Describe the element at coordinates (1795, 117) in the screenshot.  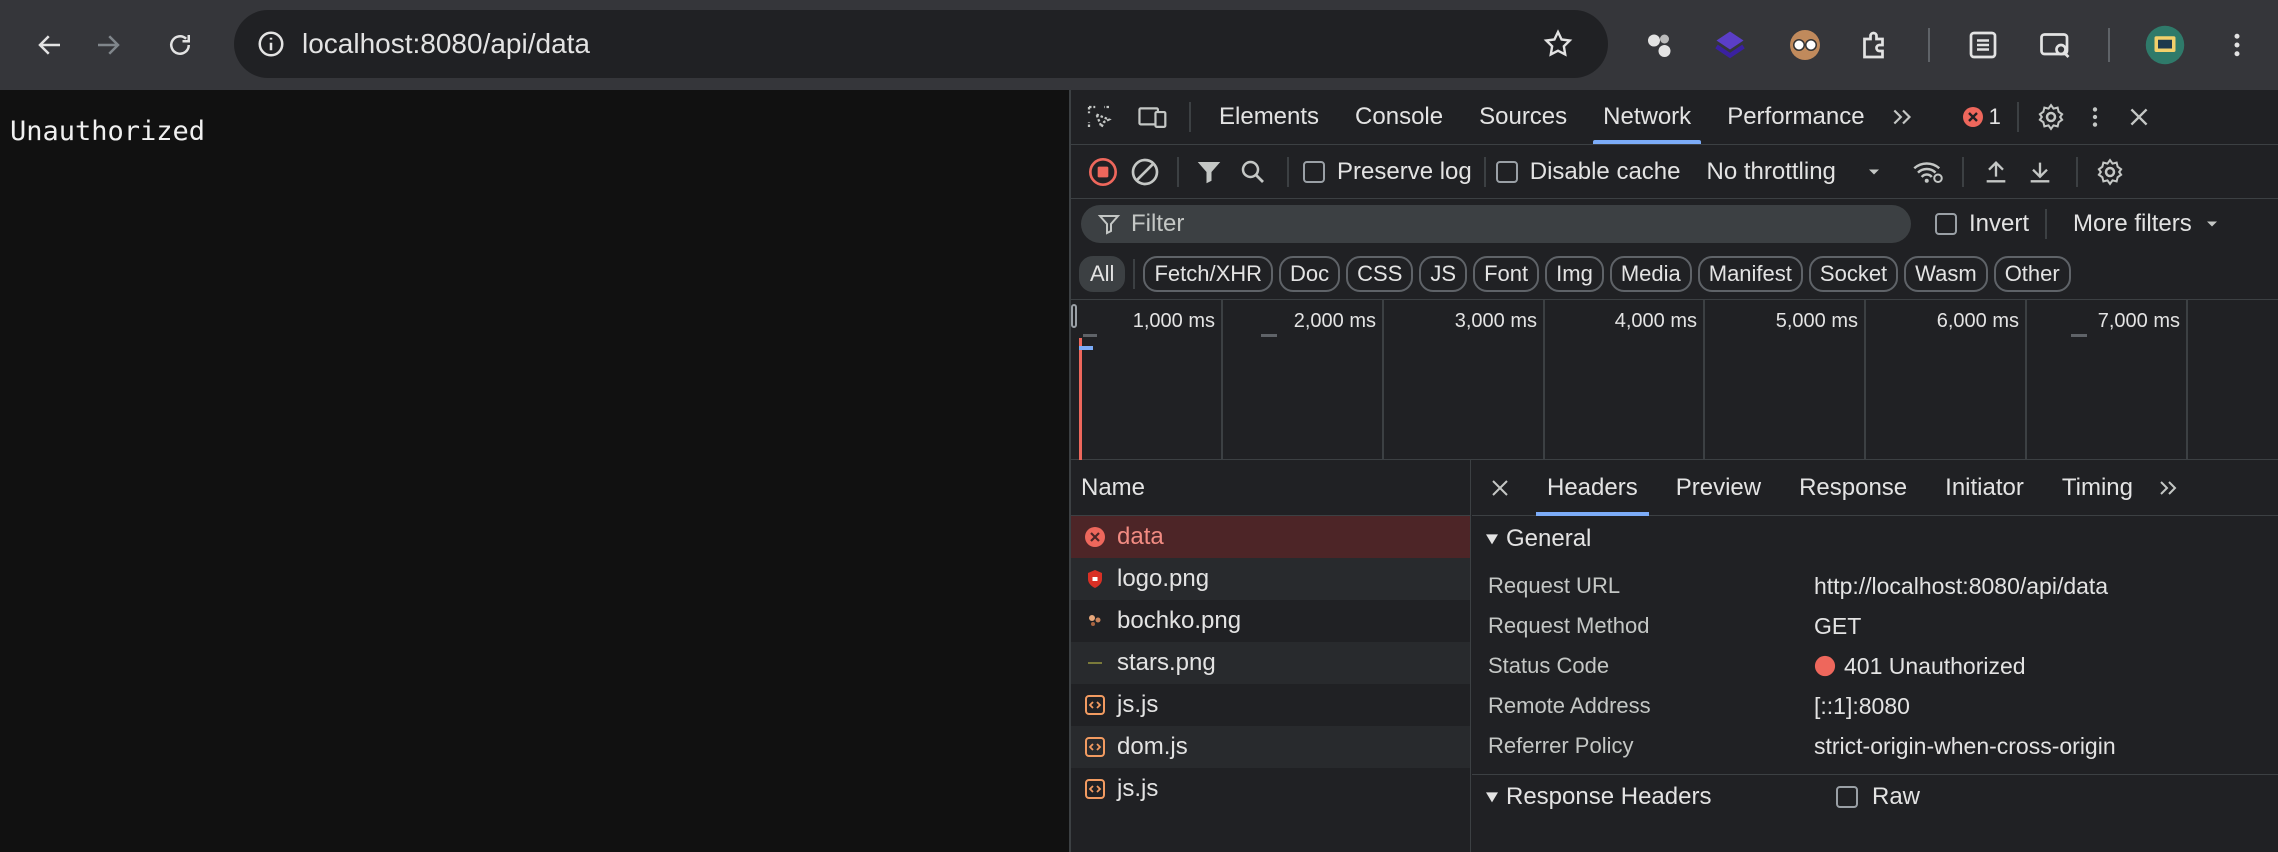
I see `tab-performance: Performance` at that location.